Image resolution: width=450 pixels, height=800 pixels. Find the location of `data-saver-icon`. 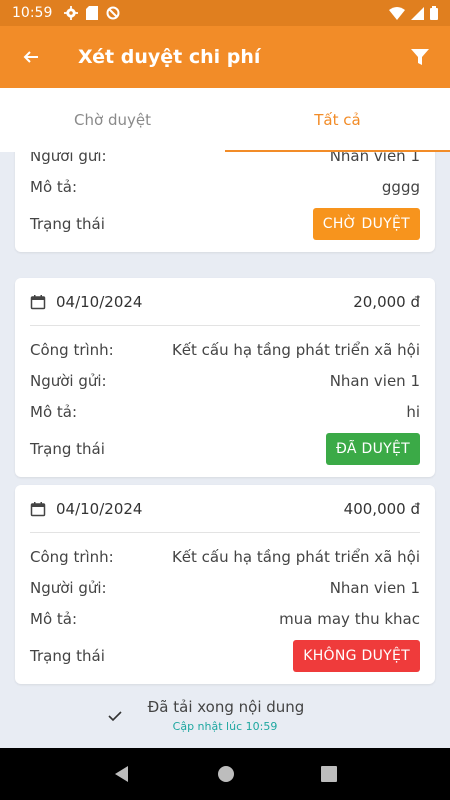

data-saver-icon is located at coordinates (113, 13).